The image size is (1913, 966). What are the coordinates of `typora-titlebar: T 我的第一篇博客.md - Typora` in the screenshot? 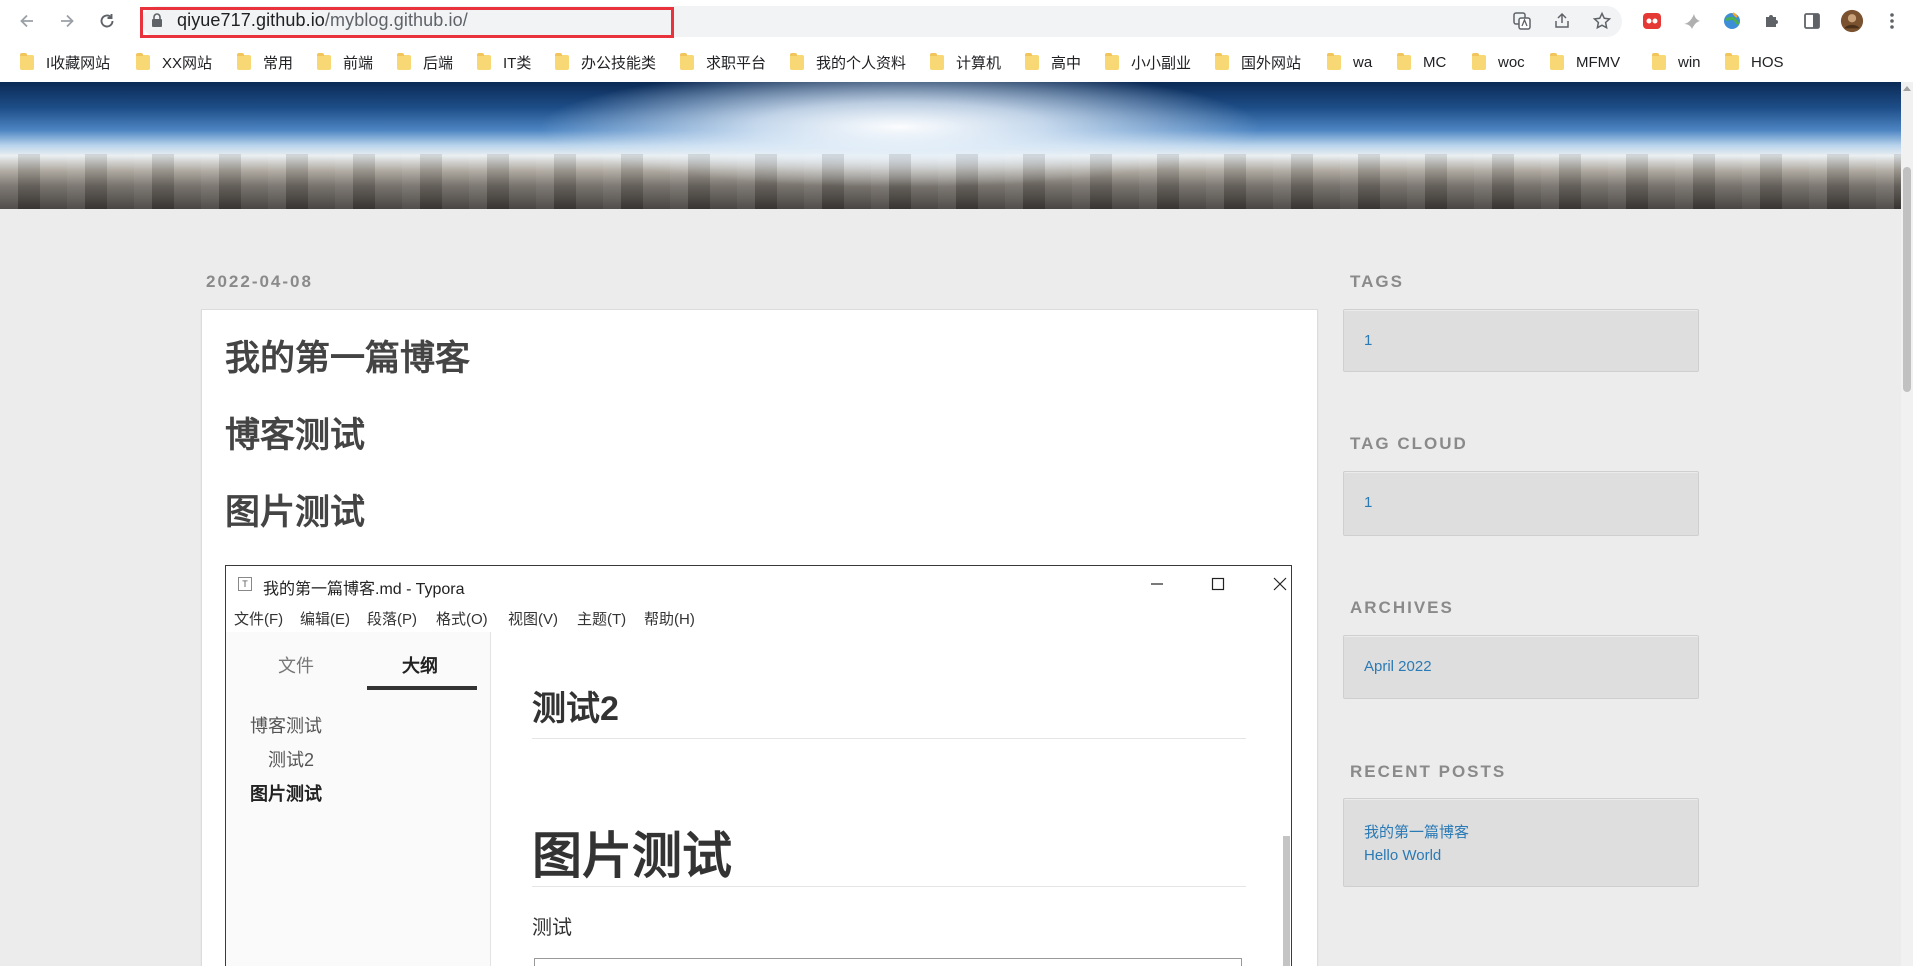 It's located at (758, 584).